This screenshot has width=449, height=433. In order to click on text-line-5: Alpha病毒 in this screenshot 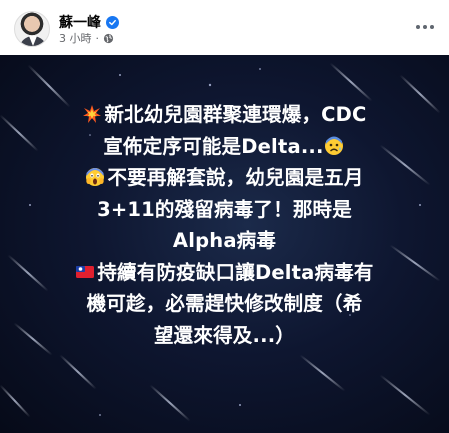, I will do `click(224, 241)`.